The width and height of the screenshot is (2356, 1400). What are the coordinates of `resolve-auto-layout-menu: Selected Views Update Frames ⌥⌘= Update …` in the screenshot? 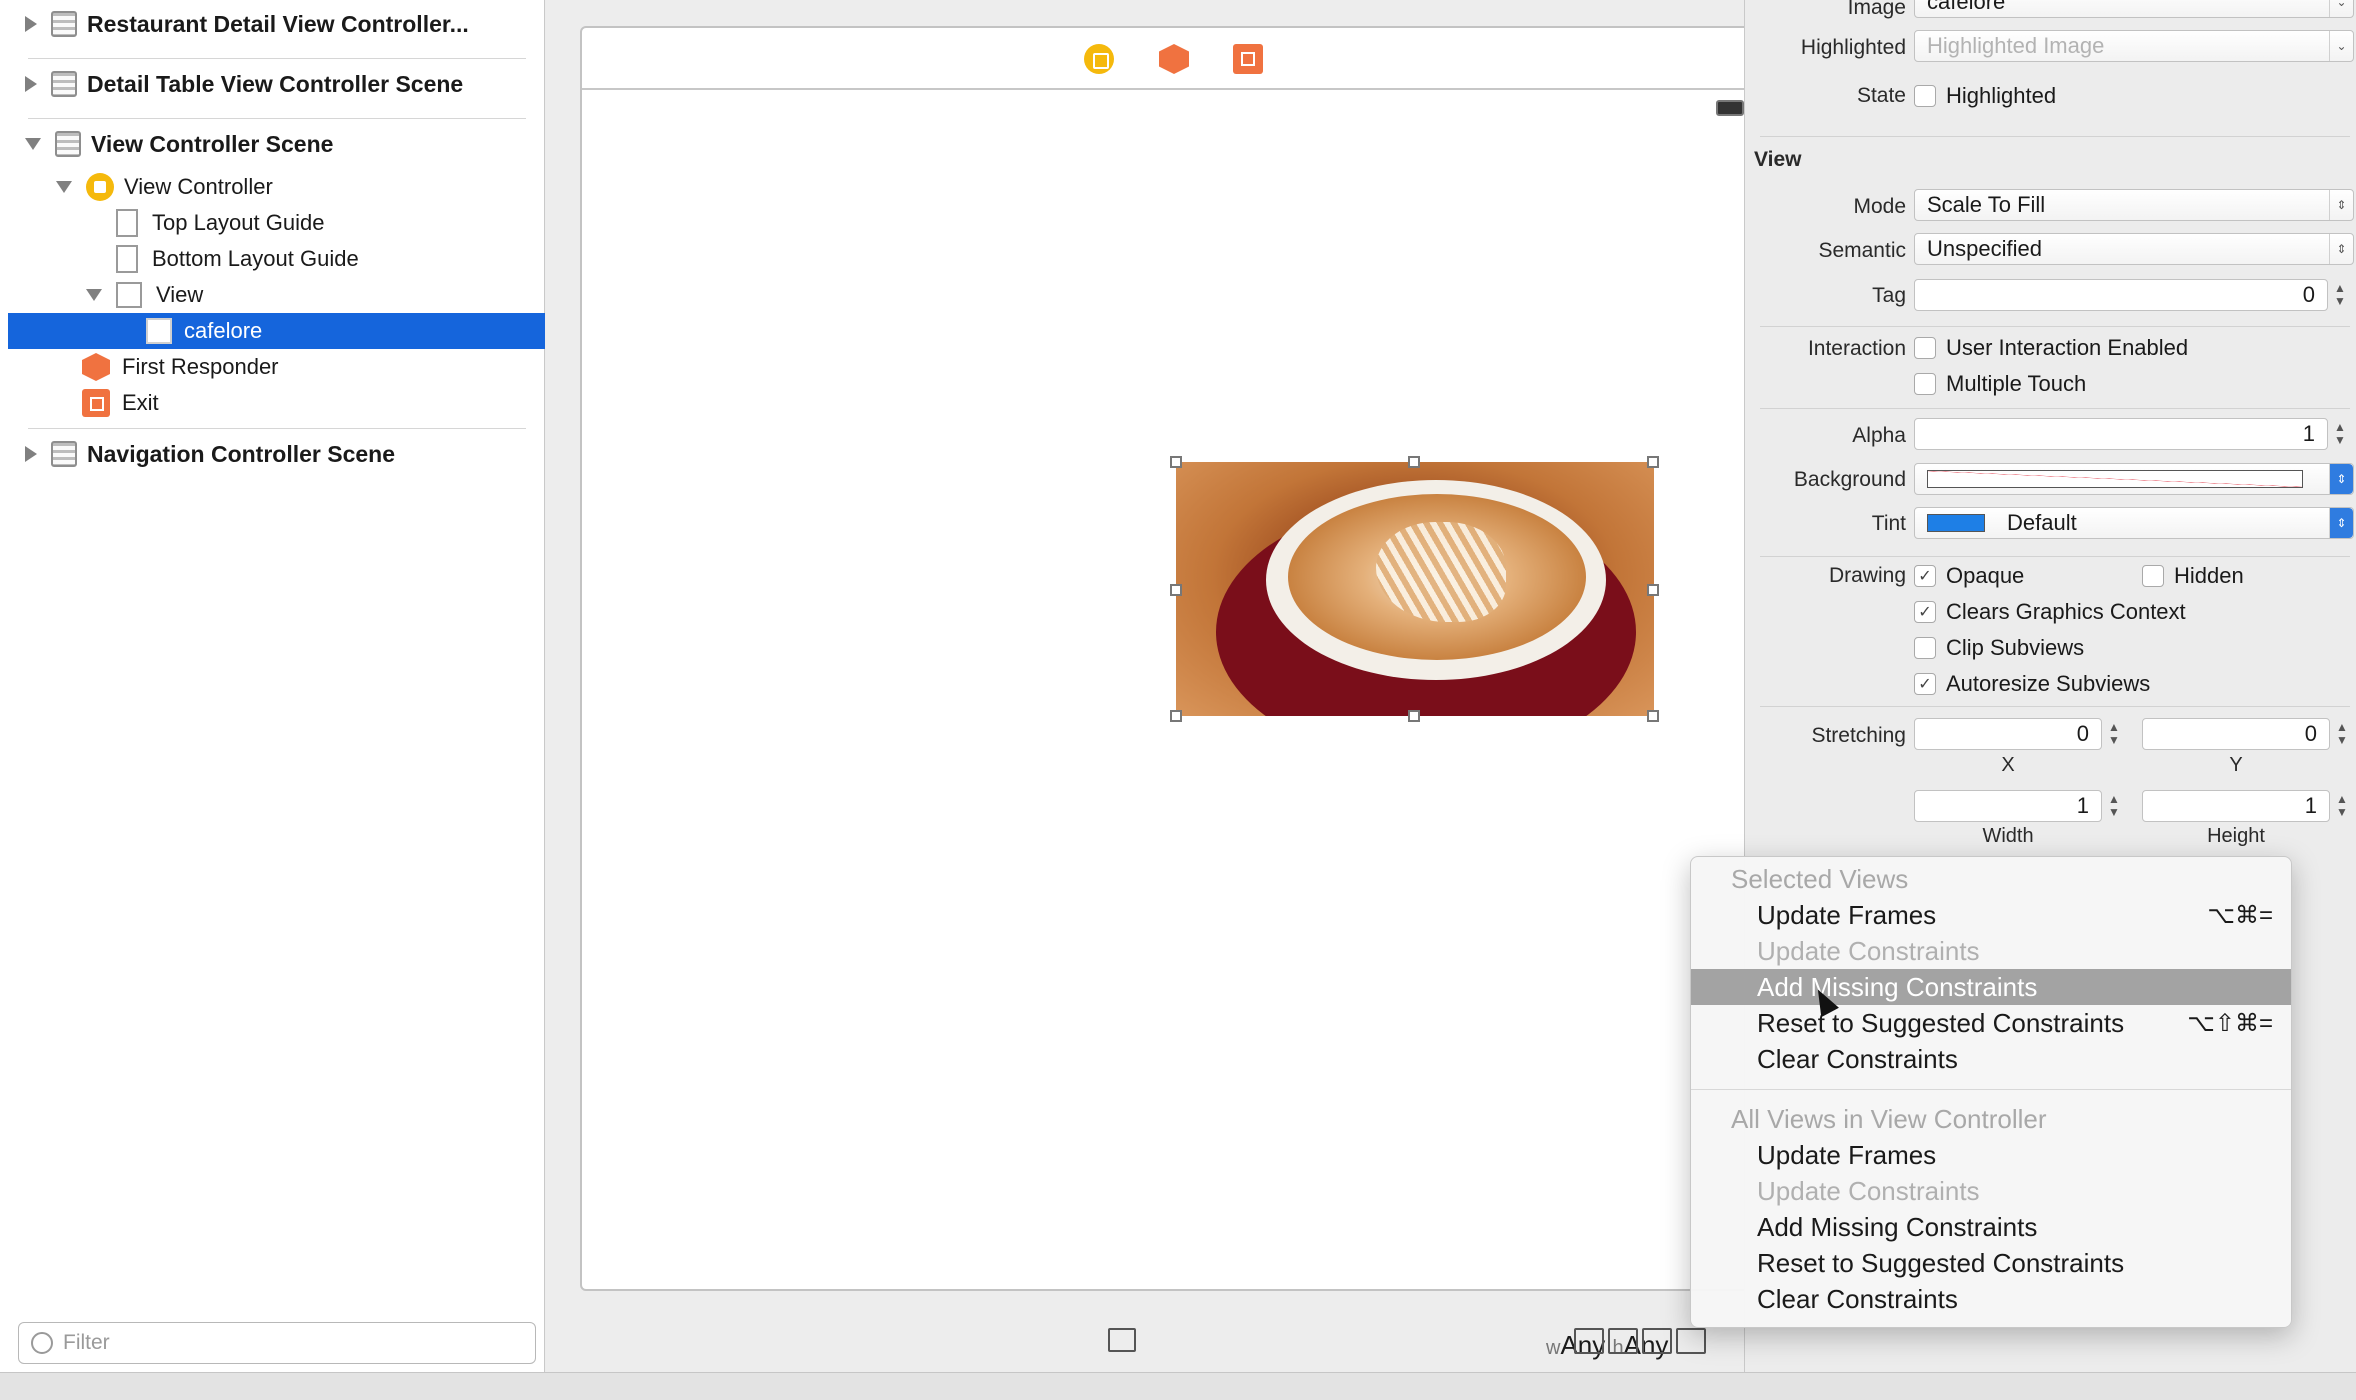 It's located at (1991, 1092).